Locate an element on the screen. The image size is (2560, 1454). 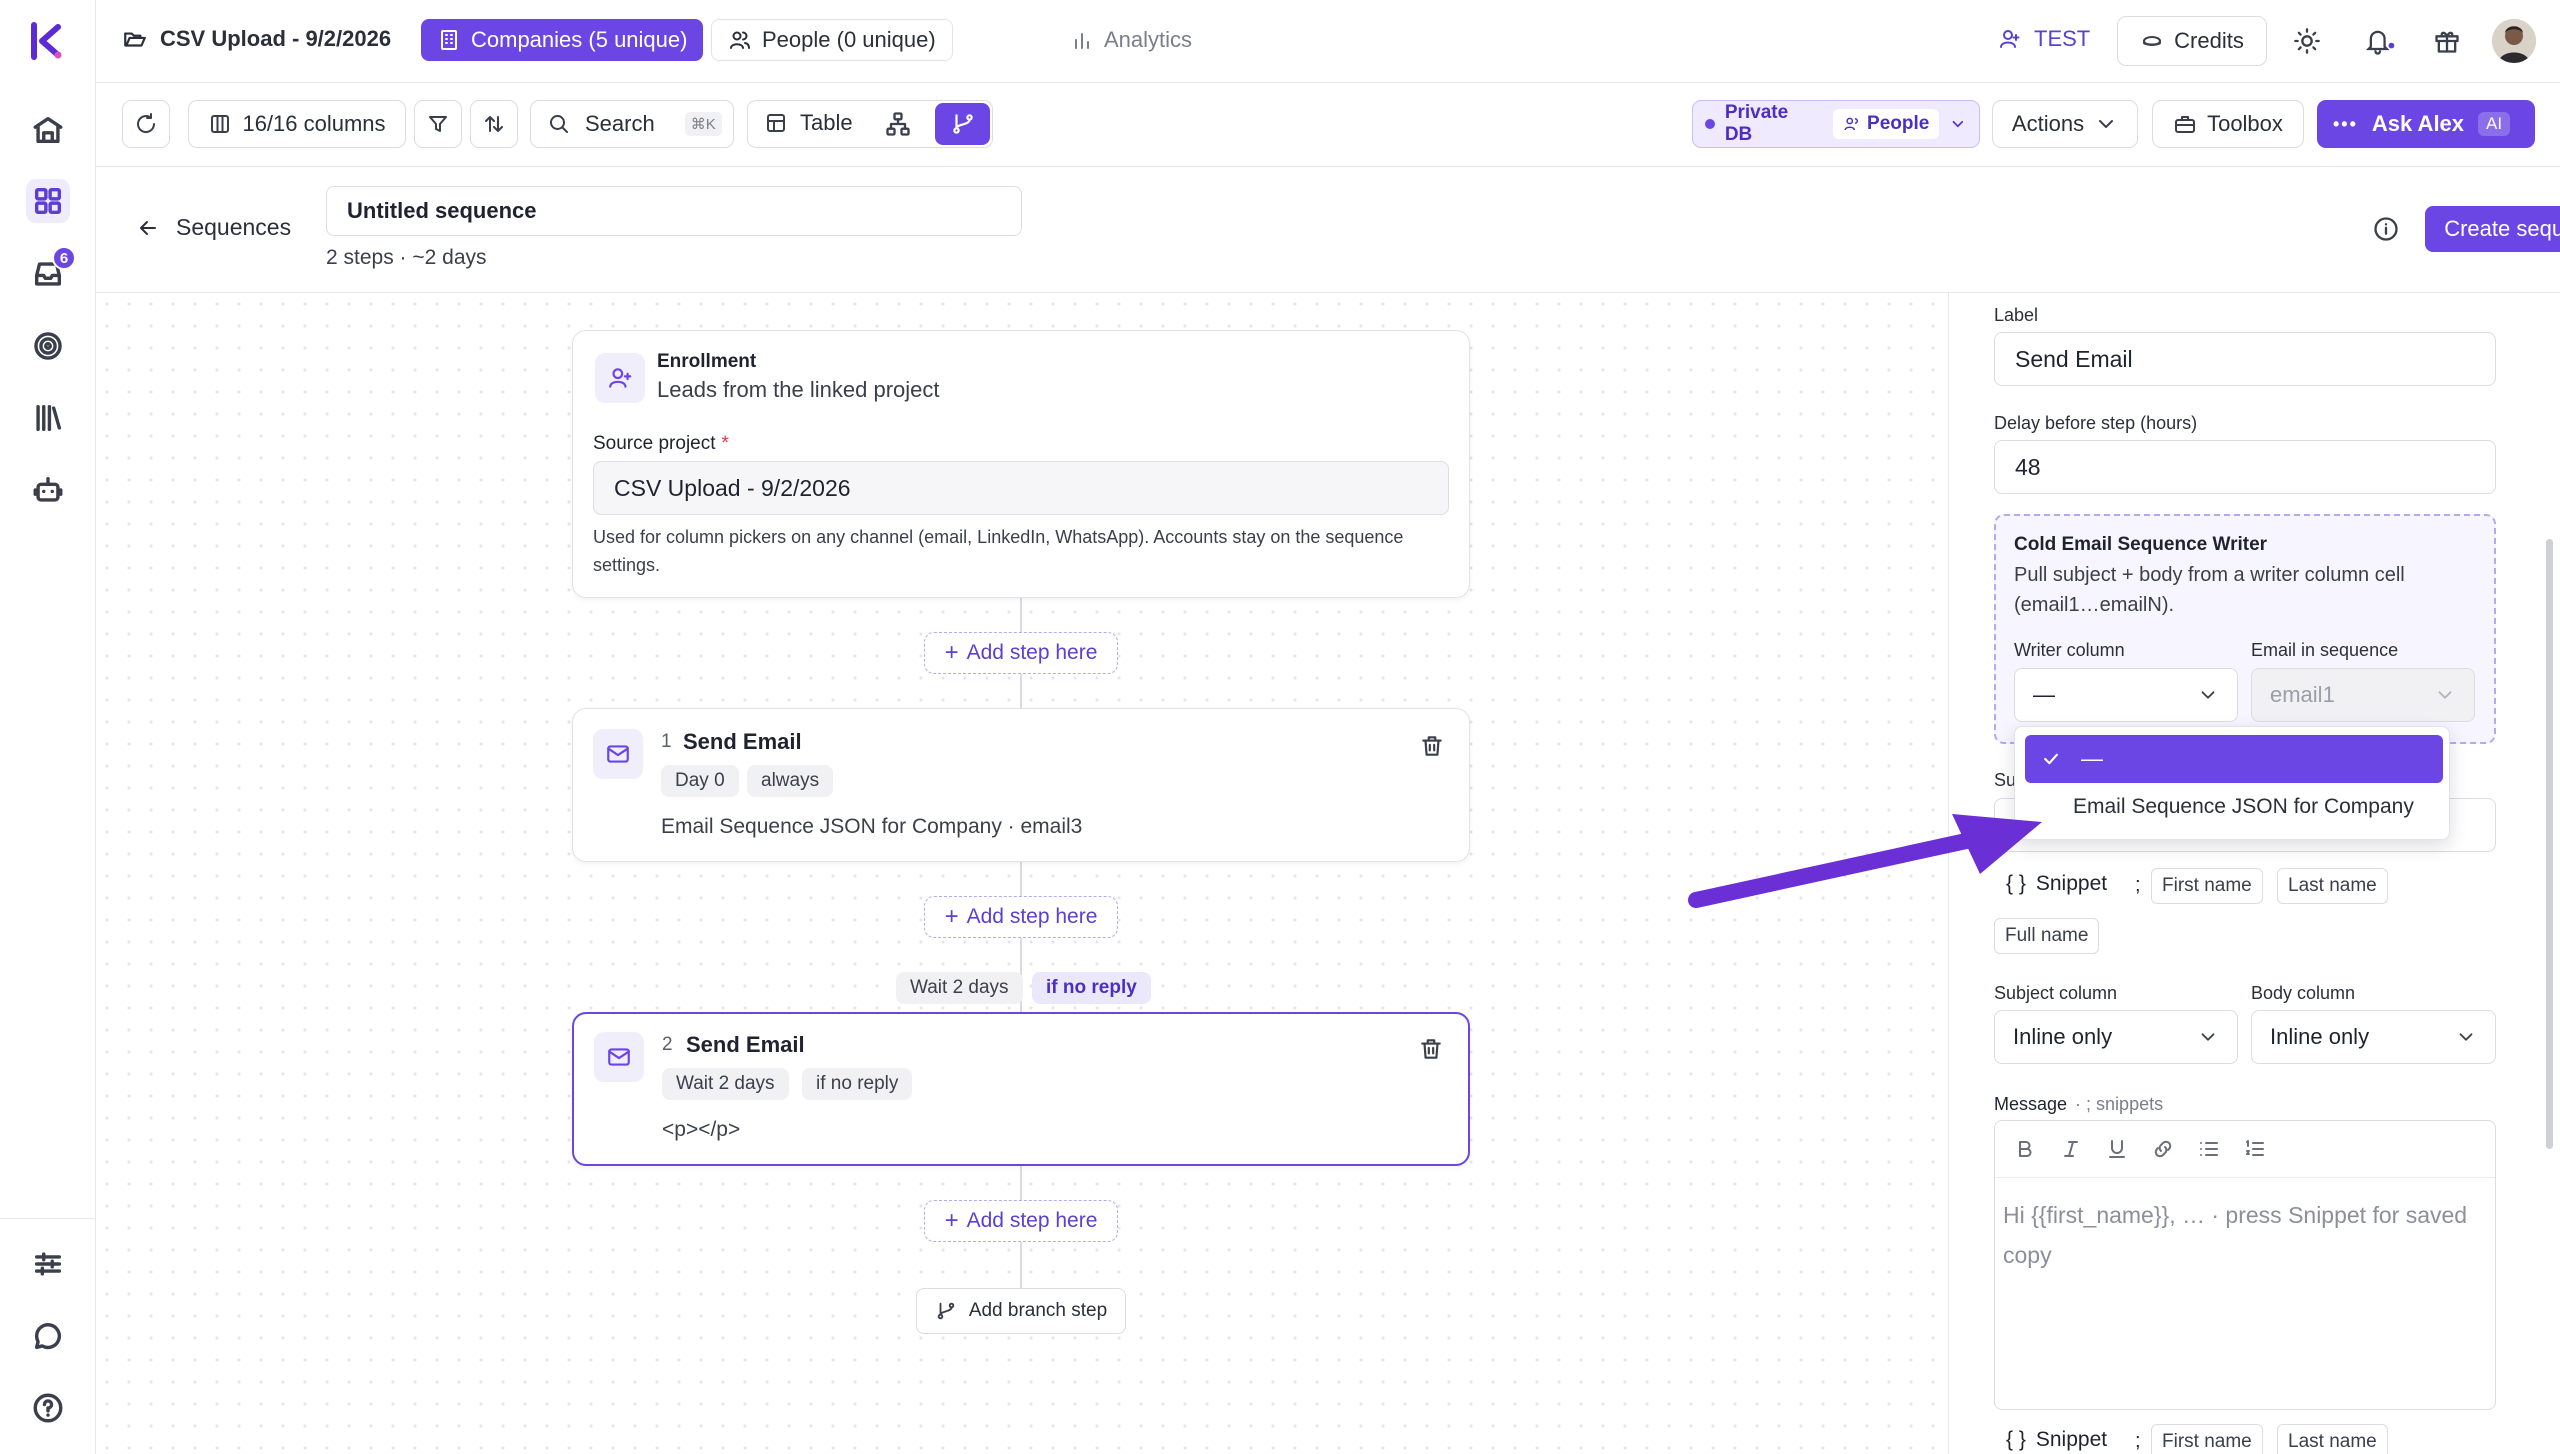
tab-analytics-label: Analytics is located at coordinates (1148, 39).